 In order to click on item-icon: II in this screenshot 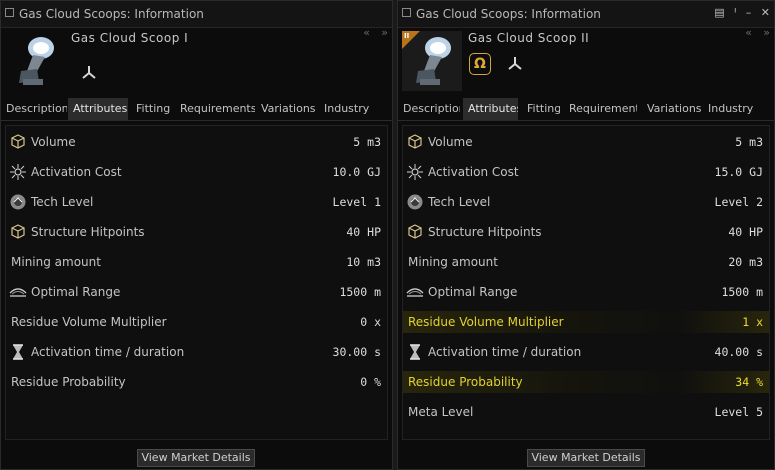, I will do `click(432, 61)`.